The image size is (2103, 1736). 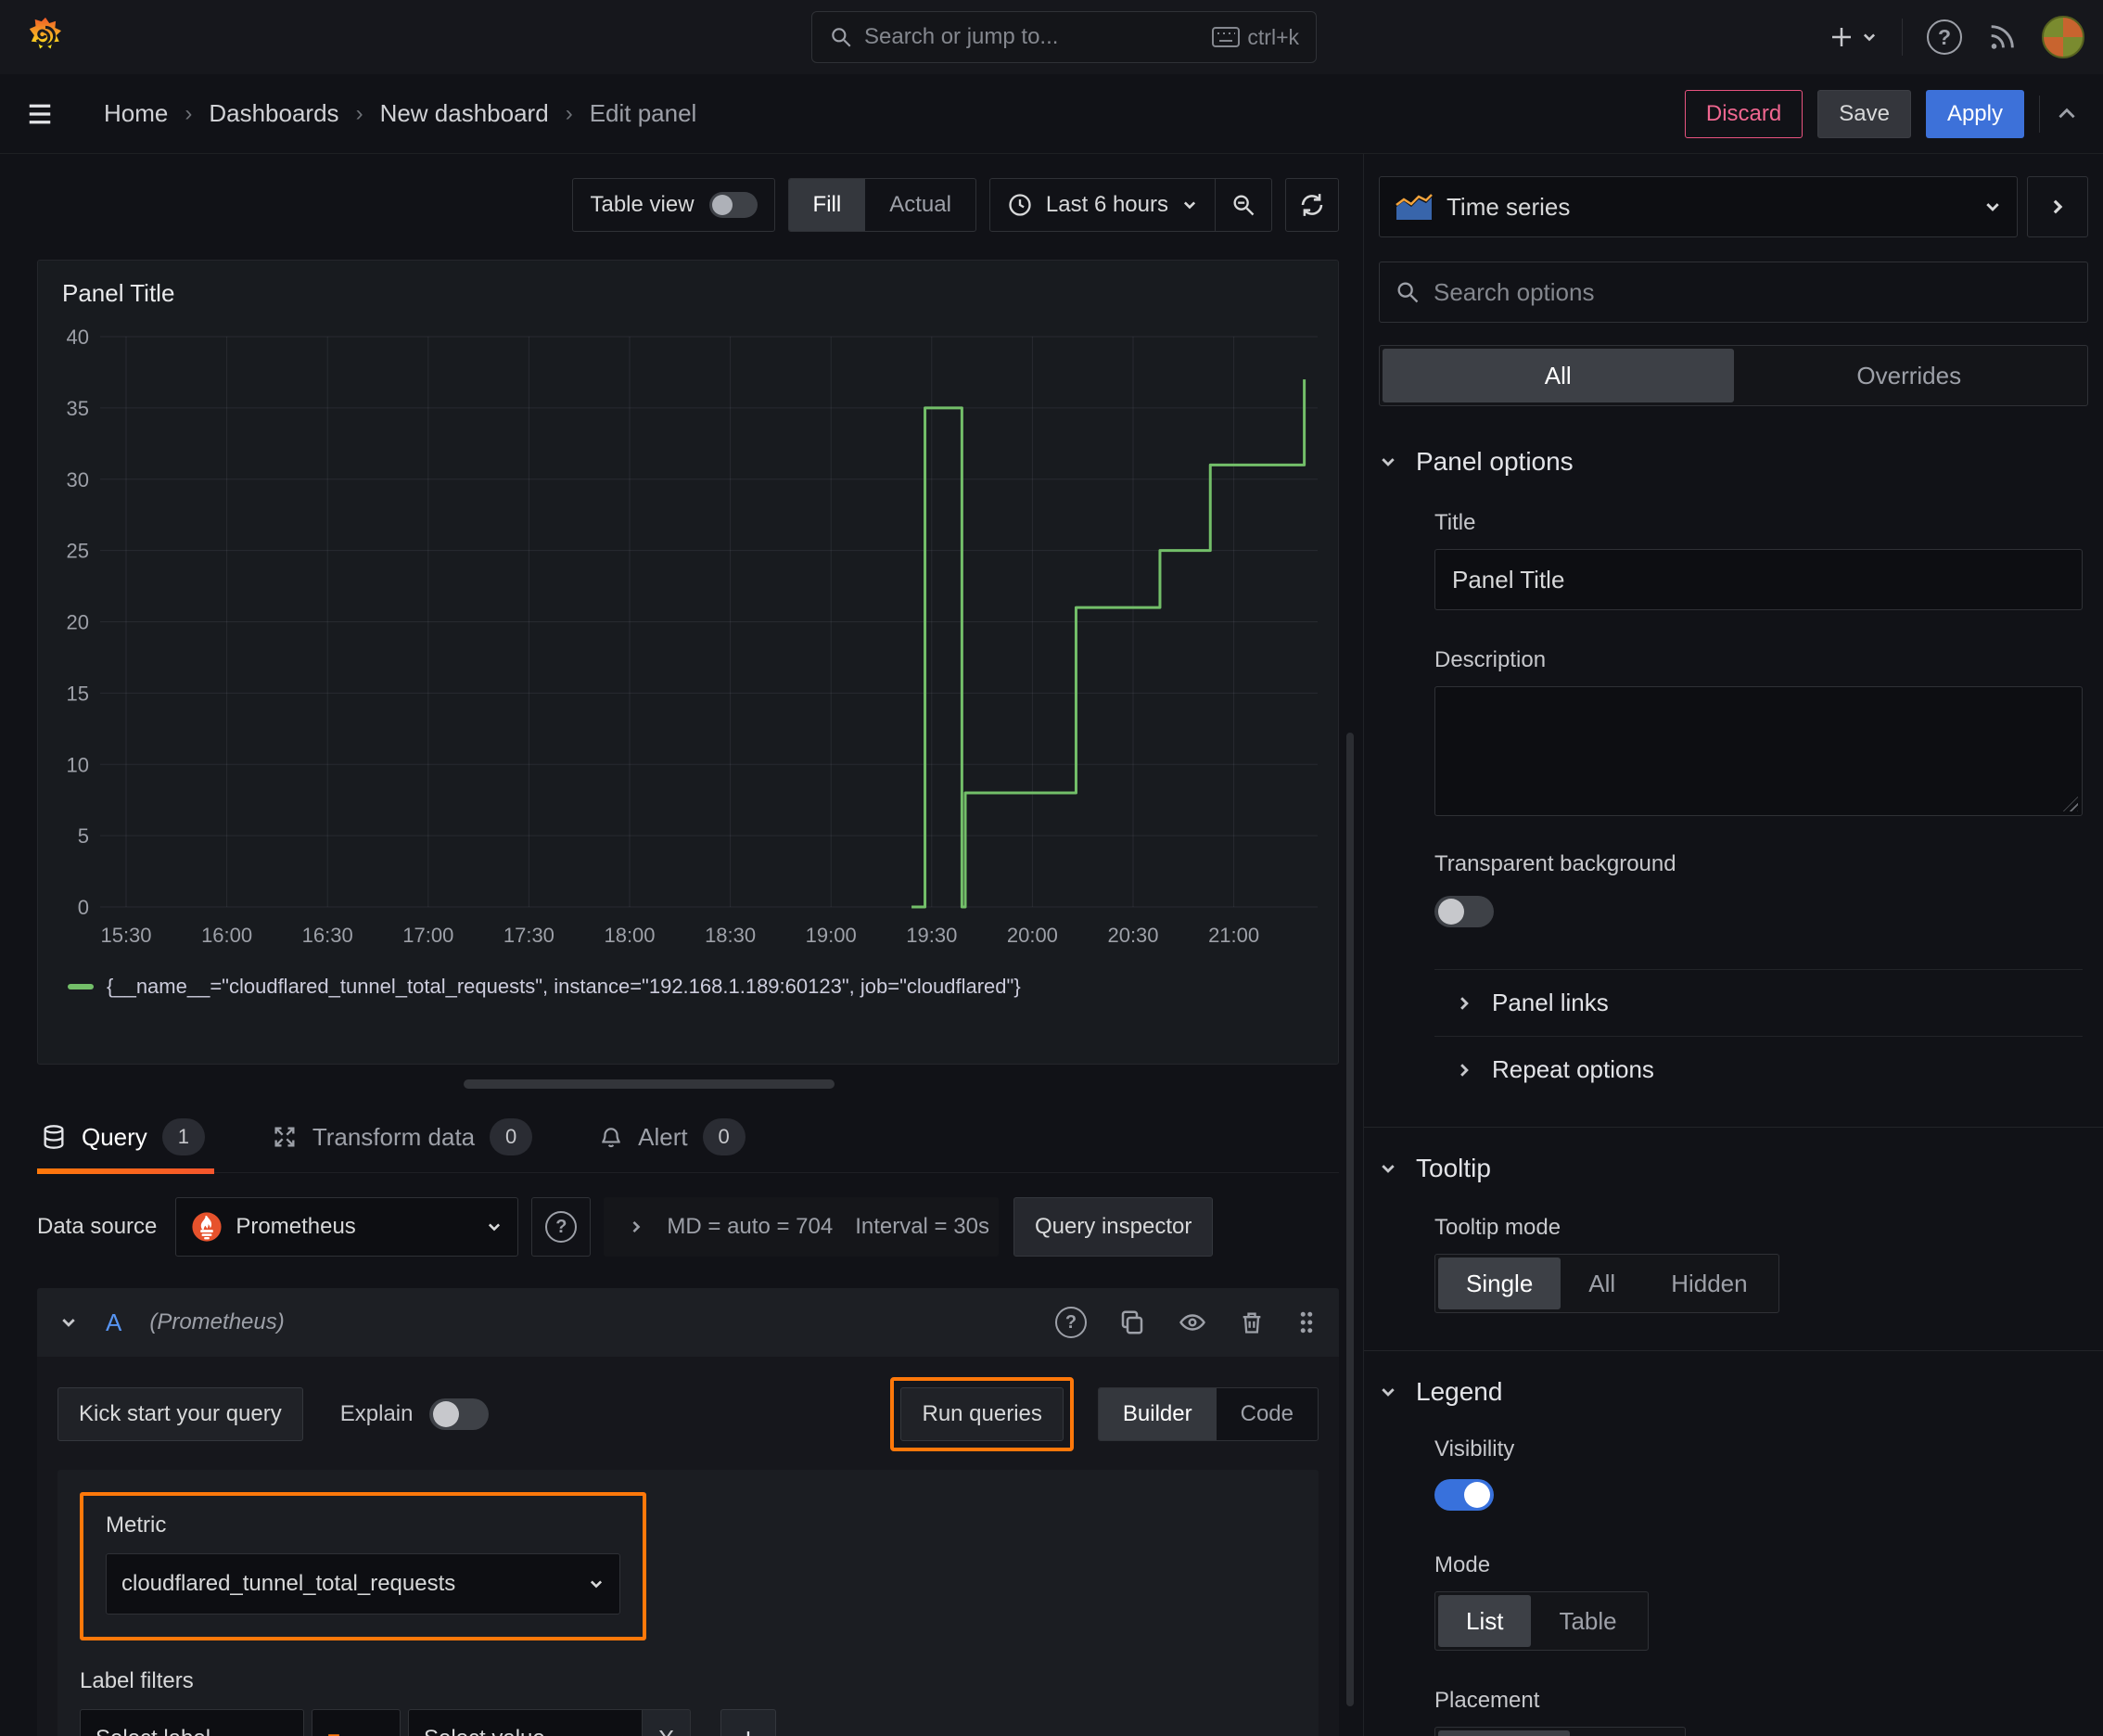 I want to click on chevron-right-icon, so click(x=636, y=1227).